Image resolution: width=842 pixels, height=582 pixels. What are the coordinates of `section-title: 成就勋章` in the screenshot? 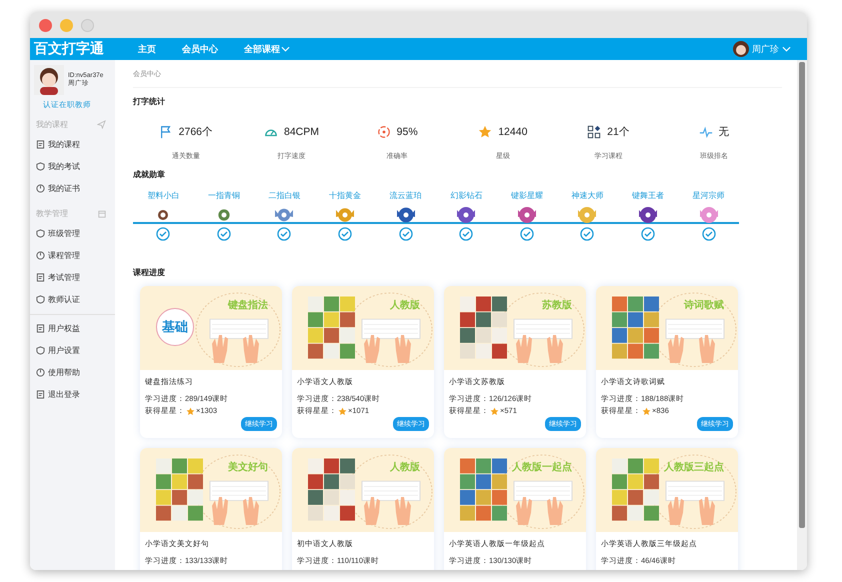 It's located at (149, 174).